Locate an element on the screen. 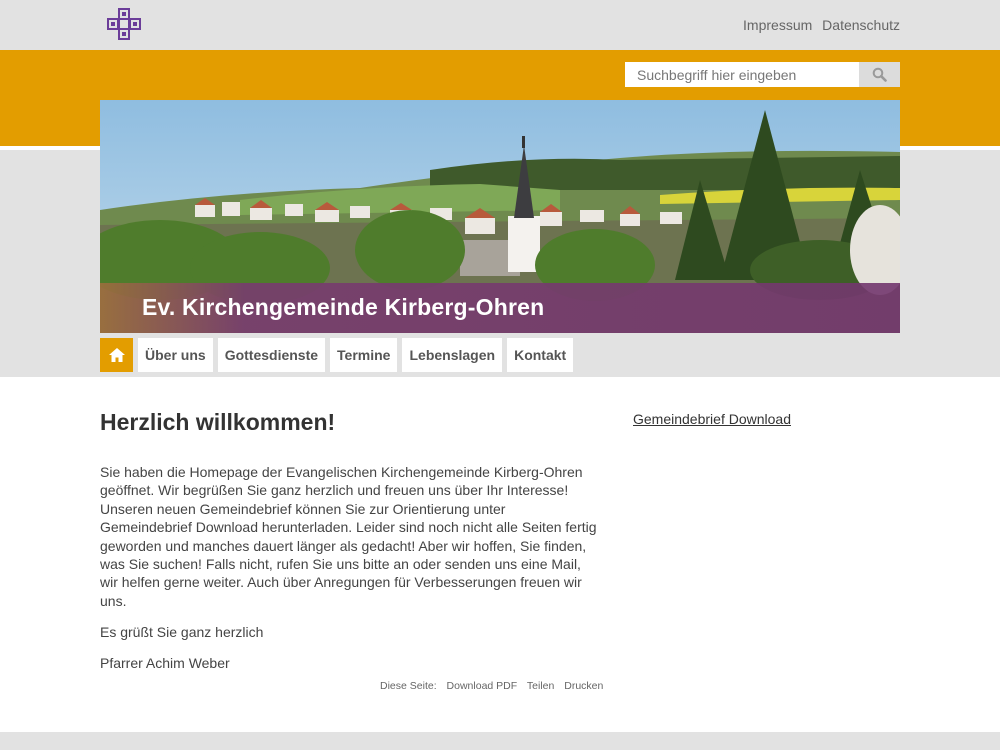 Image resolution: width=1000 pixels, height=750 pixels. hero-title-bar: Ev. Kirchengemeinde Kirberg-Ohren is located at coordinates (500, 308).